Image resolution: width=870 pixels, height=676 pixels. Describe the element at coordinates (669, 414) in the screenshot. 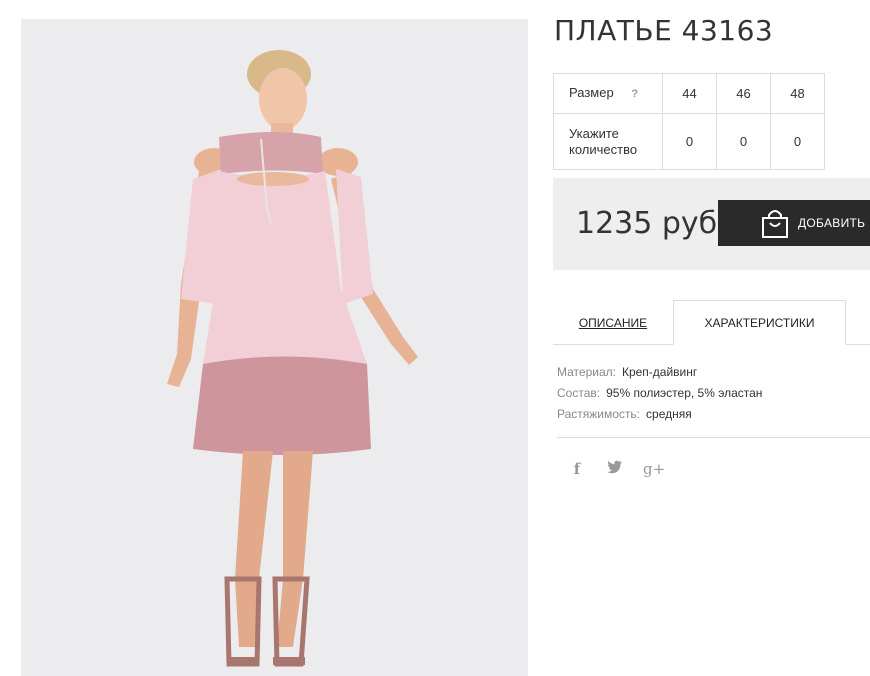

I see `characteristic-value: средняя` at that location.